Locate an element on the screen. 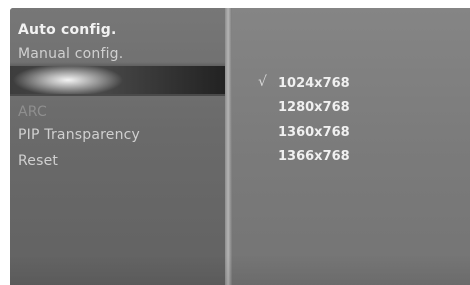 The height and width of the screenshot is (285, 470). bottom-shade is located at coordinates (240, 270).